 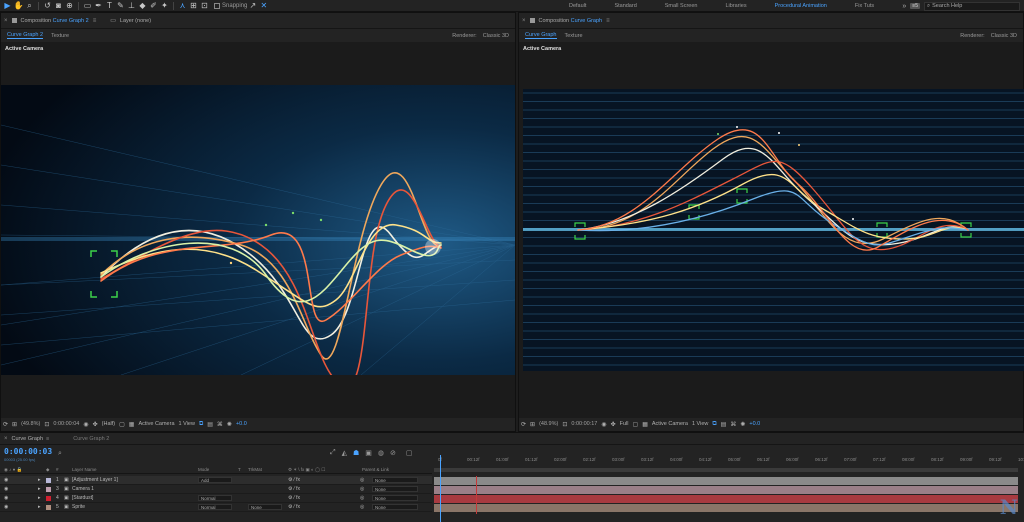 I want to click on eraser-tool-icon: ◆, so click(x=142, y=5).